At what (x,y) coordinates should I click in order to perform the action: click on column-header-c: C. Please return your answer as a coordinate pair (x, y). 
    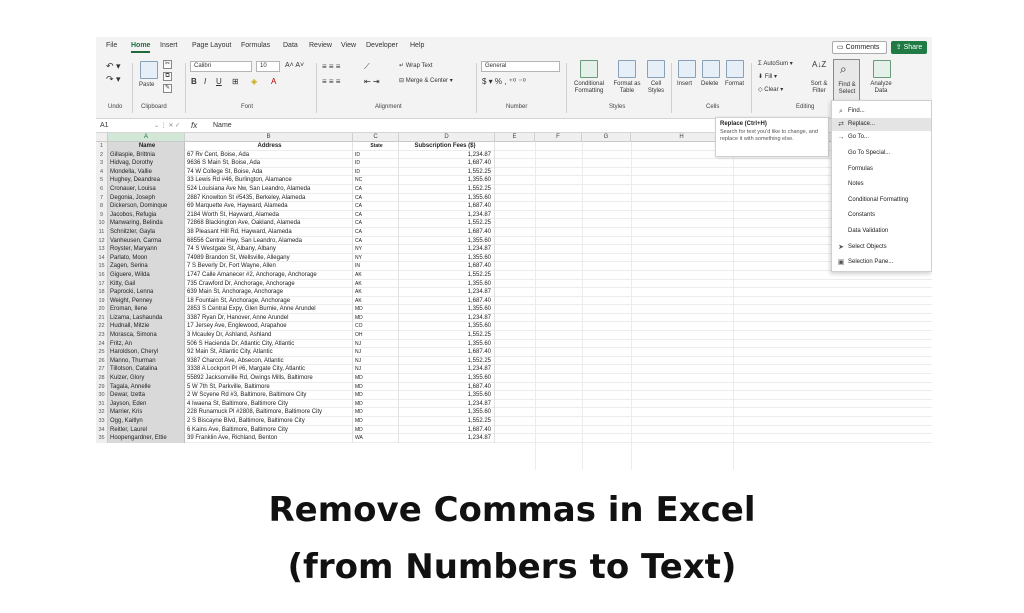
    Looking at the image, I should click on (376, 137).